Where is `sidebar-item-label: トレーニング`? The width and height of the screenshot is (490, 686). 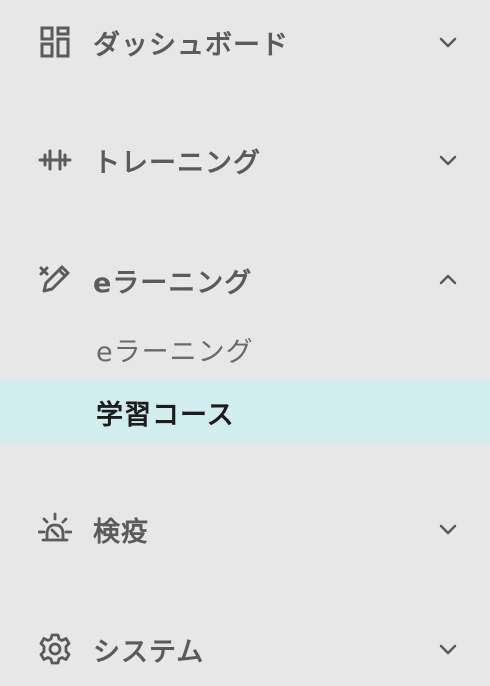
sidebar-item-label: トレーニング is located at coordinates (177, 163).